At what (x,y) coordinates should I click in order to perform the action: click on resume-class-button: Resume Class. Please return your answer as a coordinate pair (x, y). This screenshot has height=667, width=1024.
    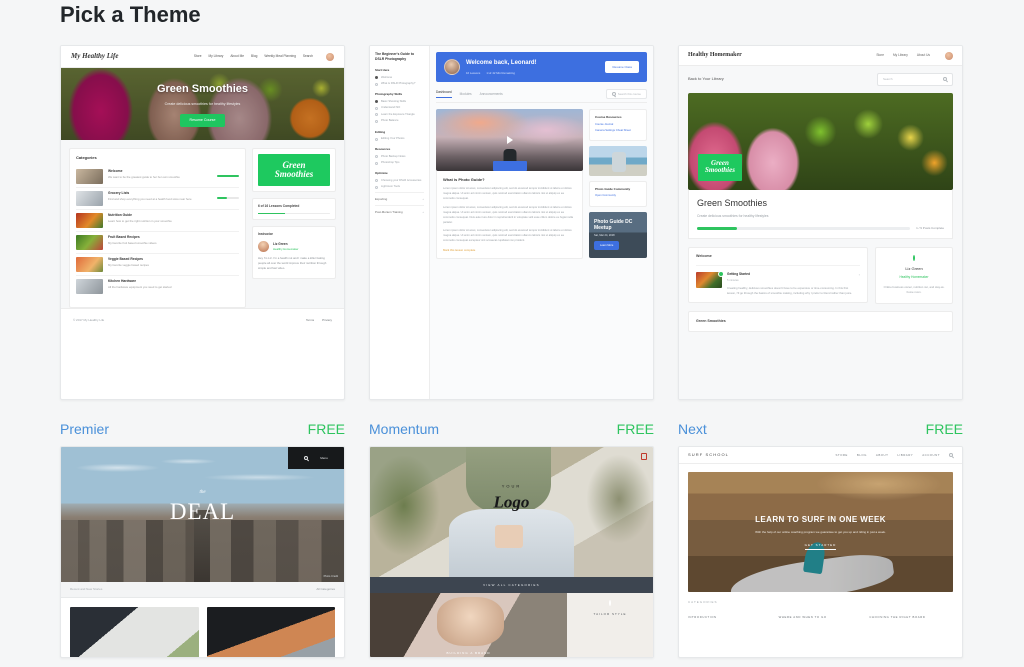
    Looking at the image, I should click on (622, 67).